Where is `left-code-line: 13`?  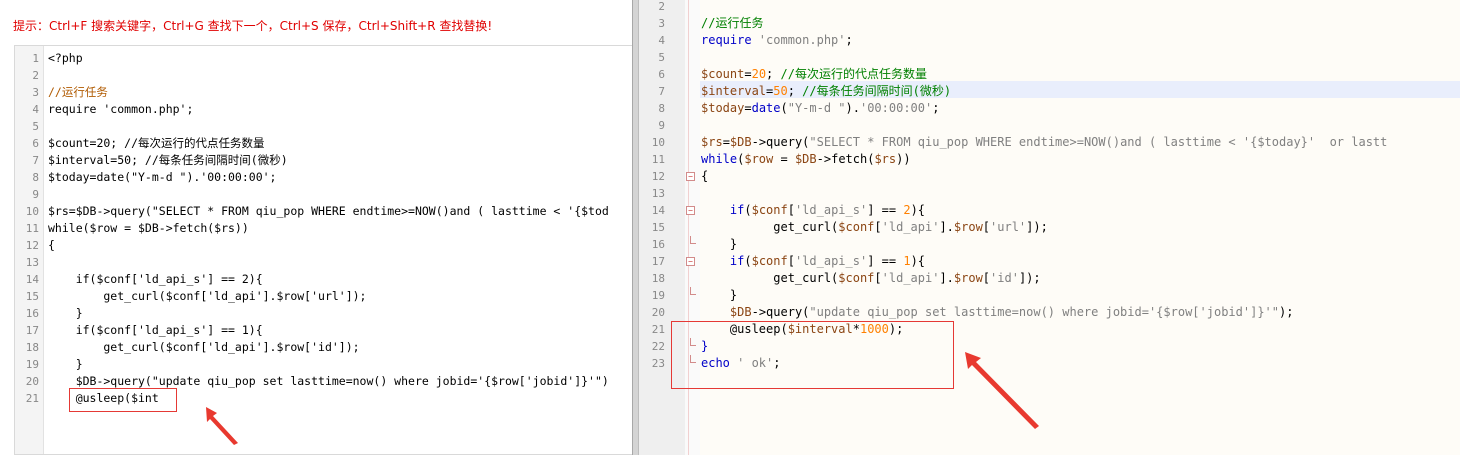
left-code-line: 13 is located at coordinates (325, 262).